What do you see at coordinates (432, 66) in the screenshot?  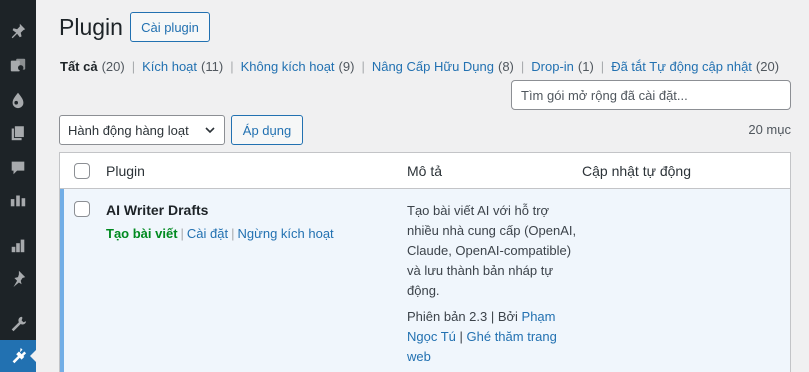 I see `filter-label: Nâng Cấp Hữu Dụng` at bounding box center [432, 66].